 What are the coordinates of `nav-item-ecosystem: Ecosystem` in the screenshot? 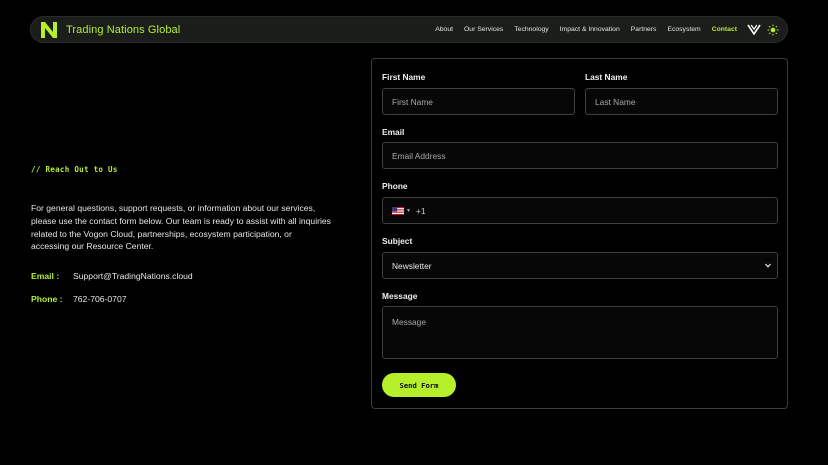 It's located at (683, 29).